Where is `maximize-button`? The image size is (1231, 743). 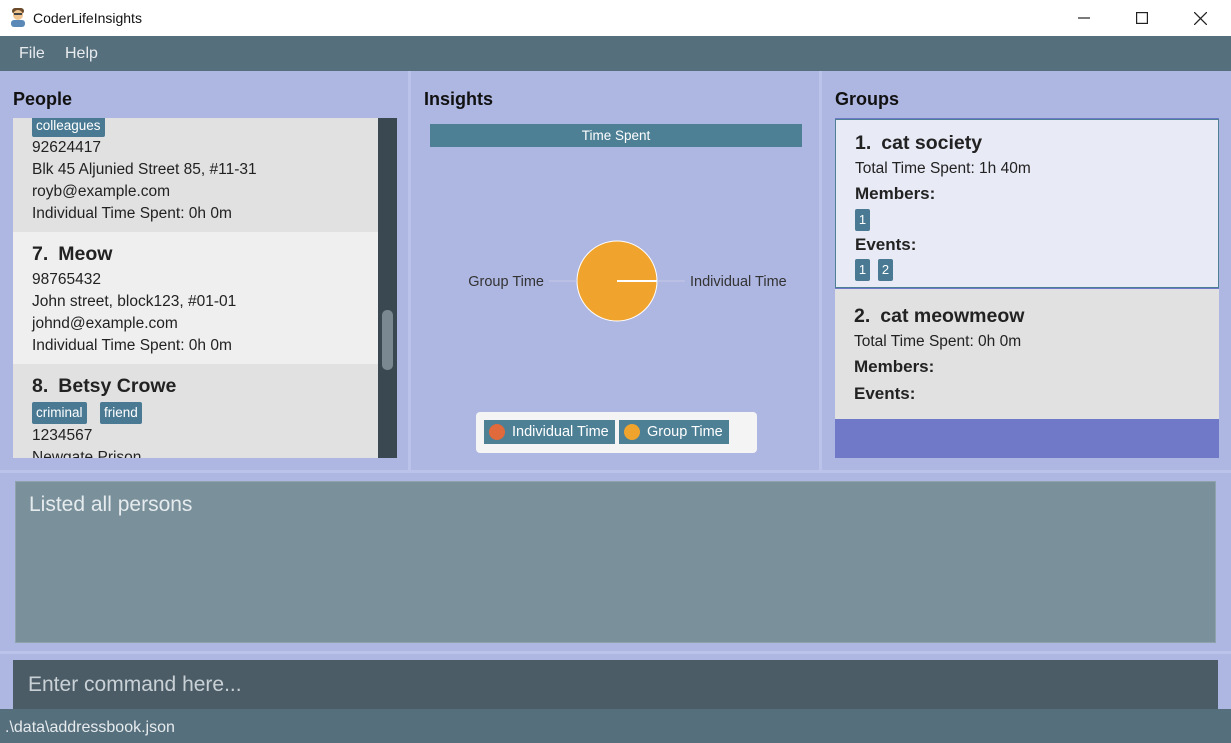
maximize-button is located at coordinates (1142, 18).